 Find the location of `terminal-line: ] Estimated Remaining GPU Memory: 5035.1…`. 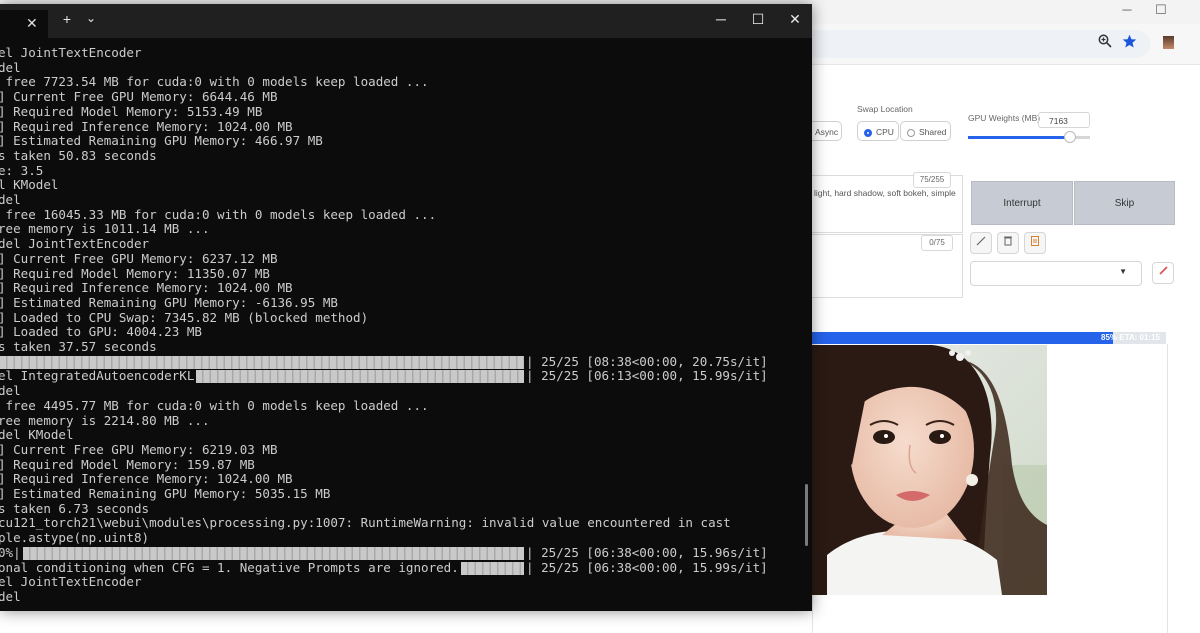

terminal-line: ] Estimated Remaining GPU Memory: 5035.1… is located at coordinates (165, 493).